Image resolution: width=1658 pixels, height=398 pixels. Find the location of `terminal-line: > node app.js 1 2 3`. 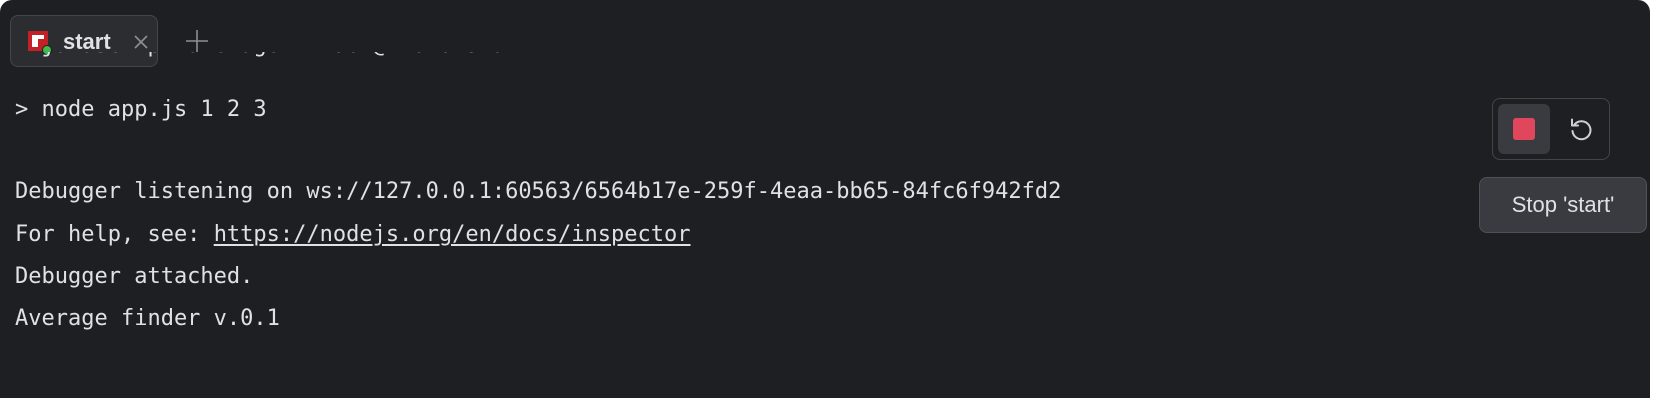

terminal-line: > node app.js 1 2 3 is located at coordinates (141, 109).